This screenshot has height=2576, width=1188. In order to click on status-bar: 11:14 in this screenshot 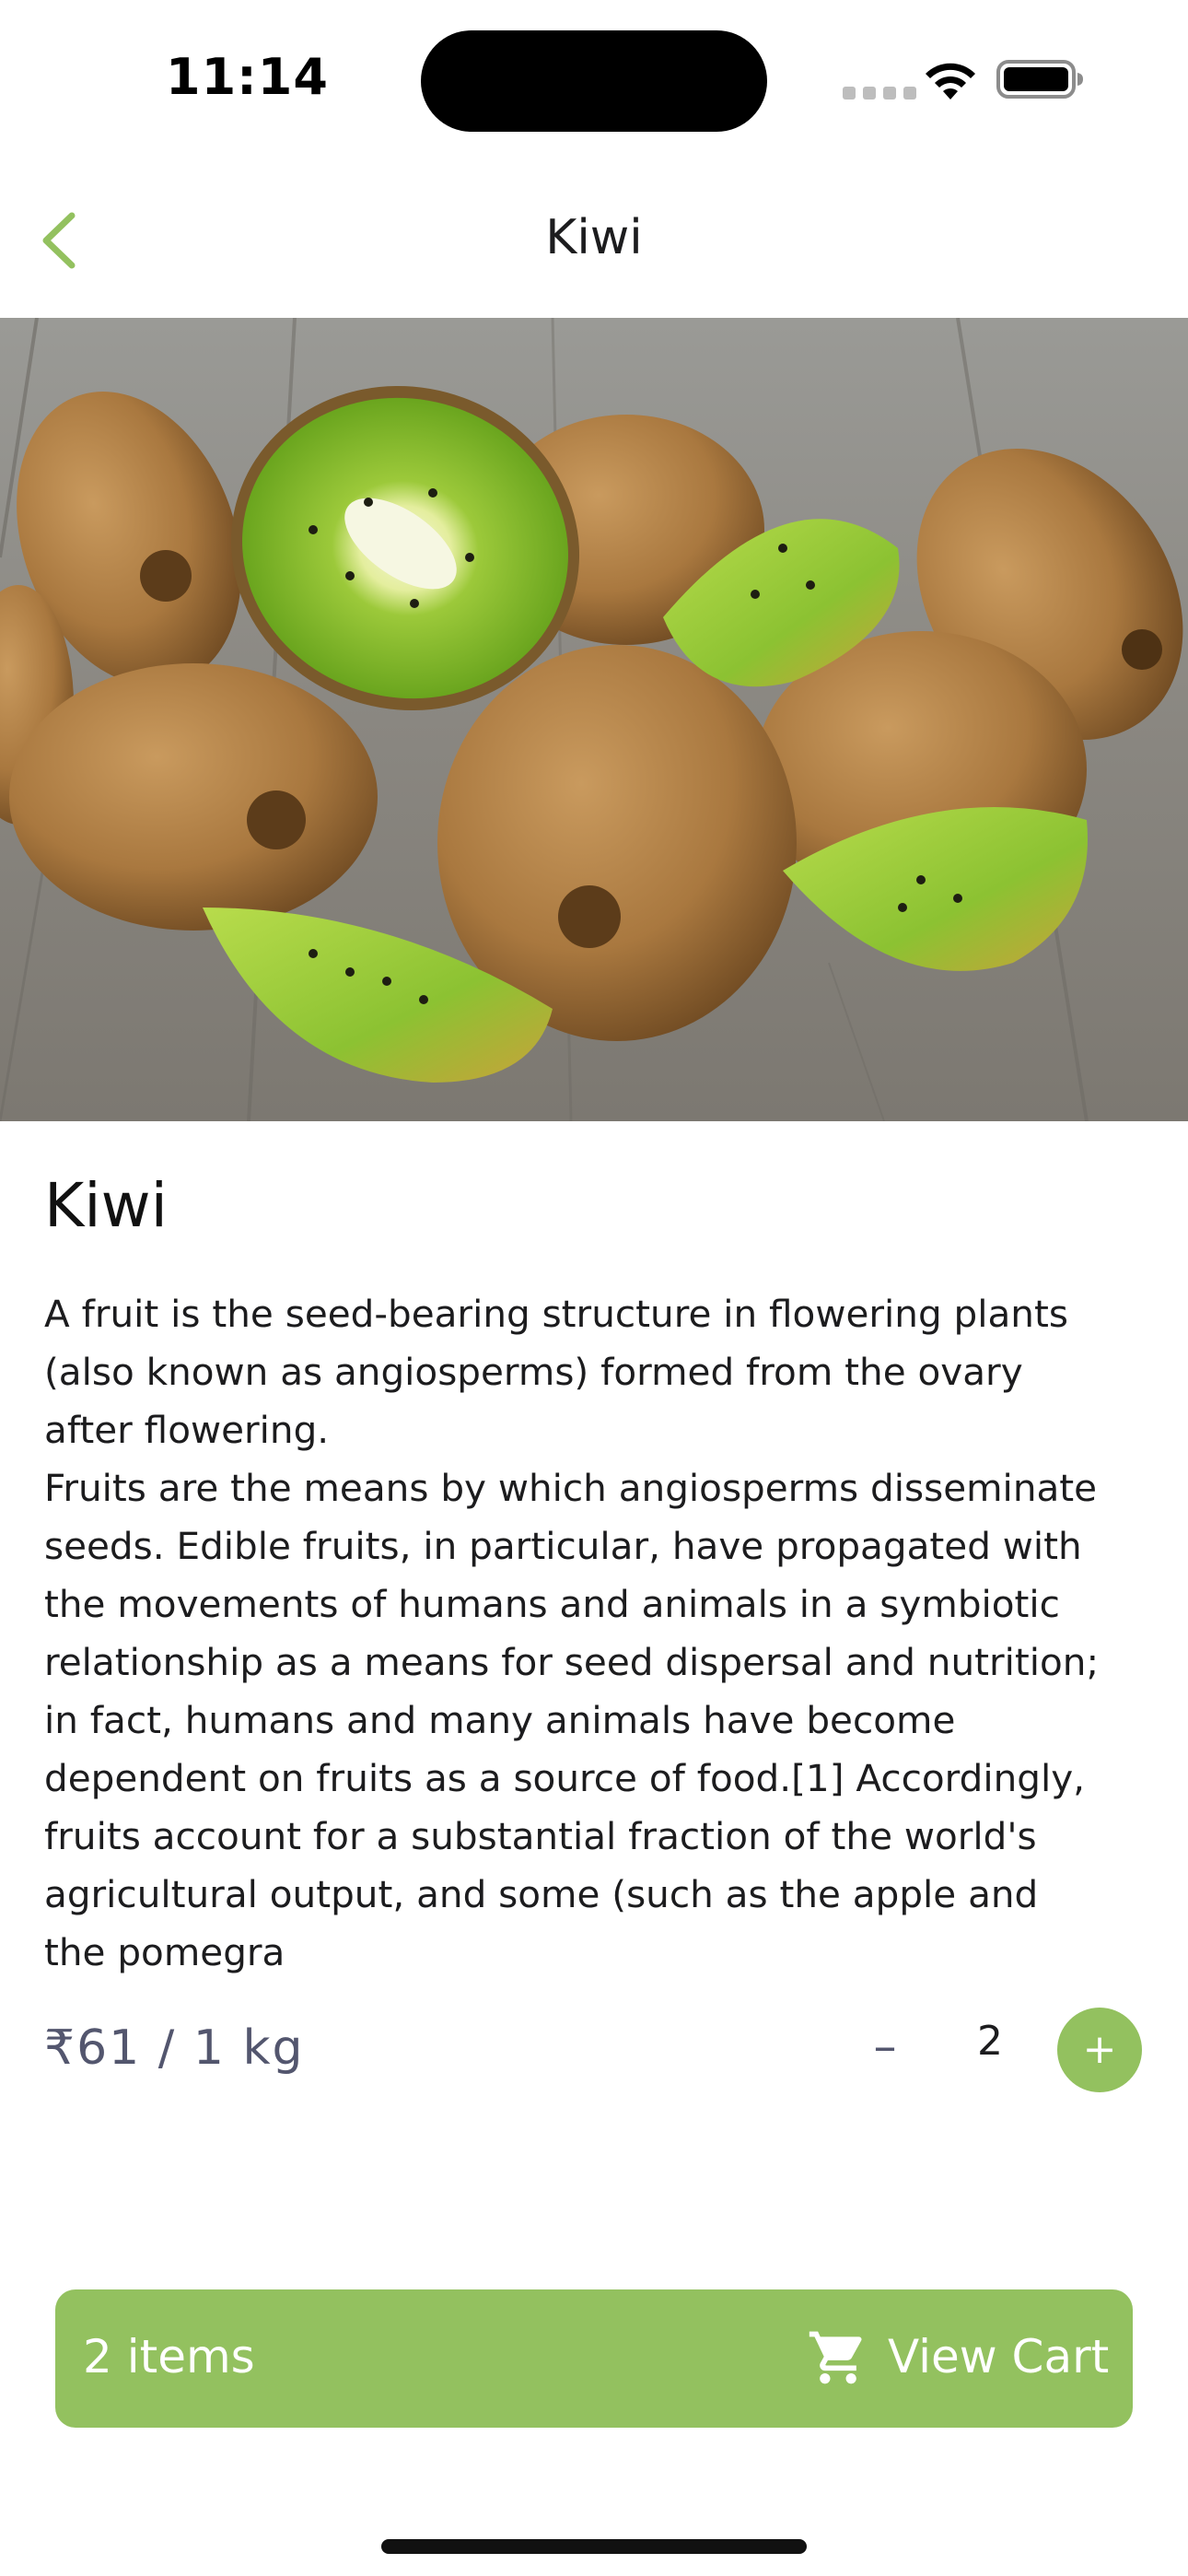, I will do `click(594, 78)`.